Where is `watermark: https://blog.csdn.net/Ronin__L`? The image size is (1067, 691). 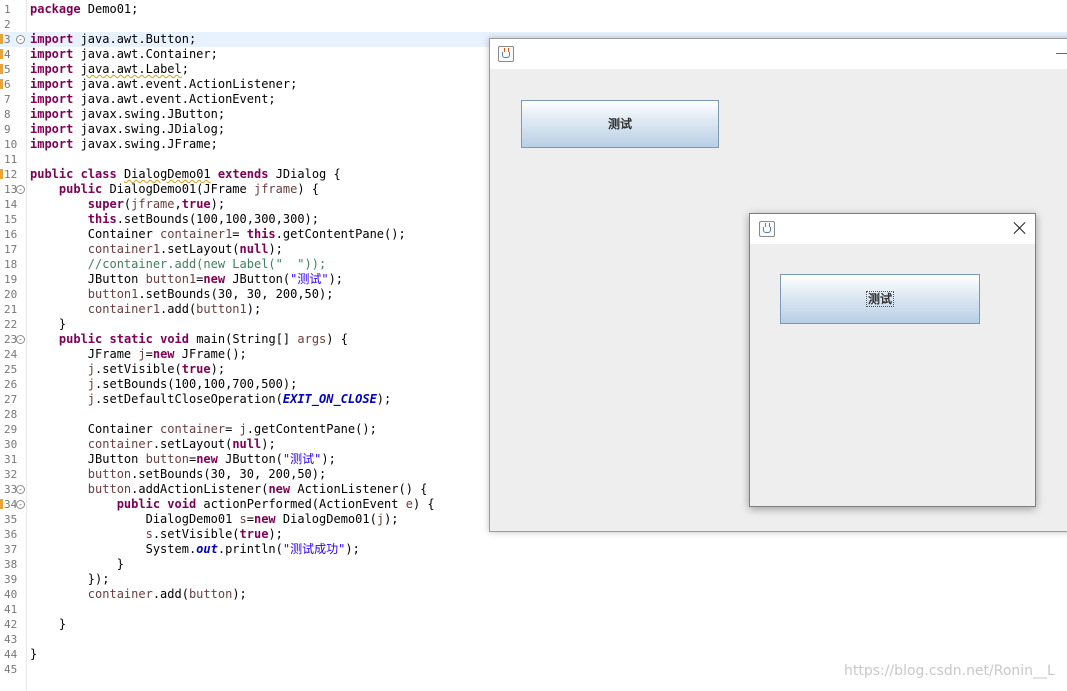 watermark: https://blog.csdn.net/Ronin__L is located at coordinates (949, 671).